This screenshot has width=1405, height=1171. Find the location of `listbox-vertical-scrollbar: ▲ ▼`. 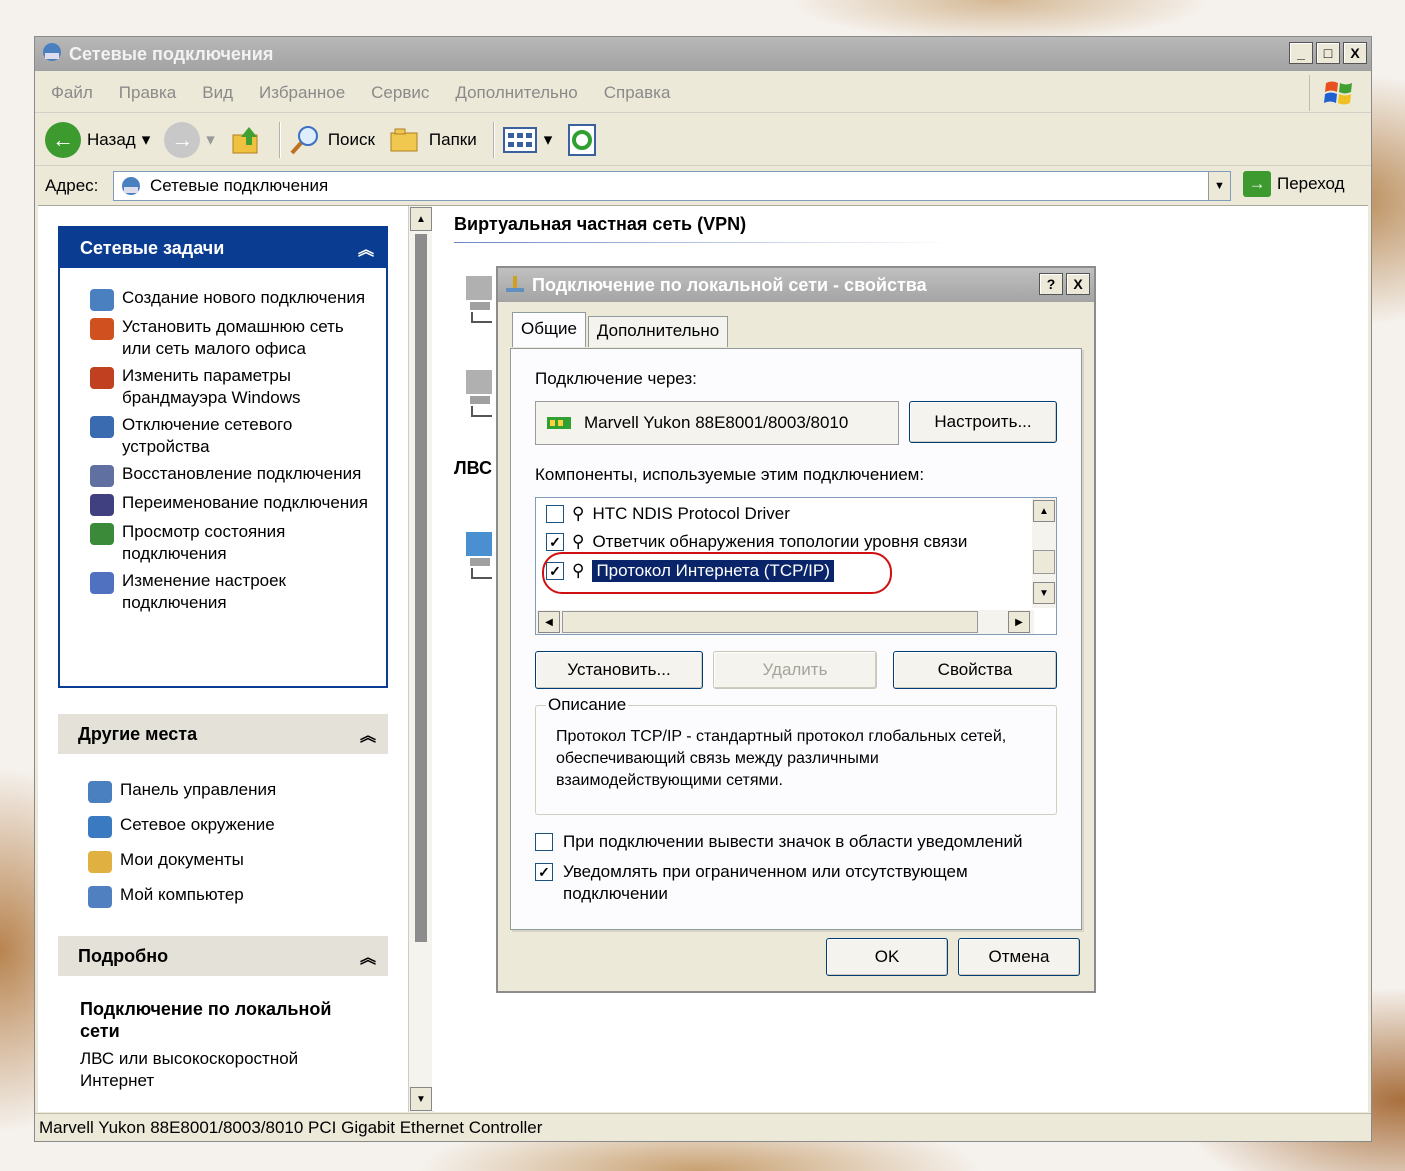

listbox-vertical-scrollbar: ▲ ▼ is located at coordinates (1044, 553).